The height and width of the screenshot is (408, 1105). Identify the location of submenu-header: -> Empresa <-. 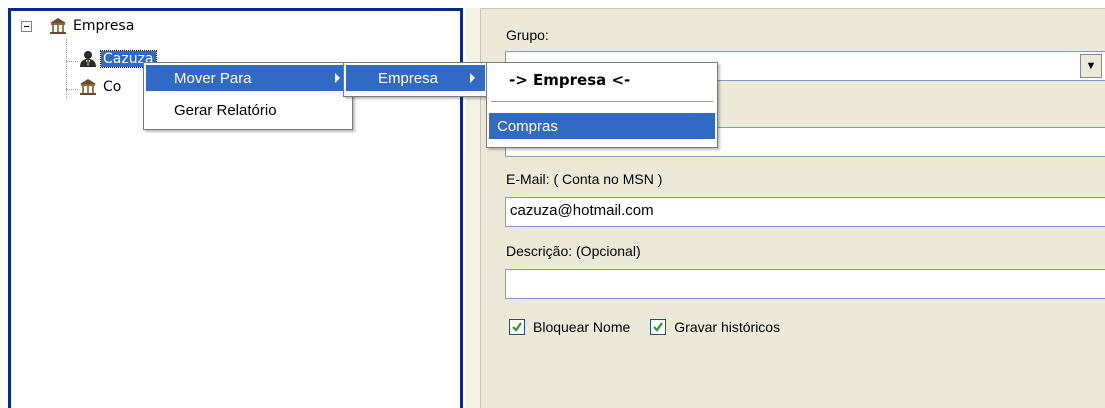
(602, 80).